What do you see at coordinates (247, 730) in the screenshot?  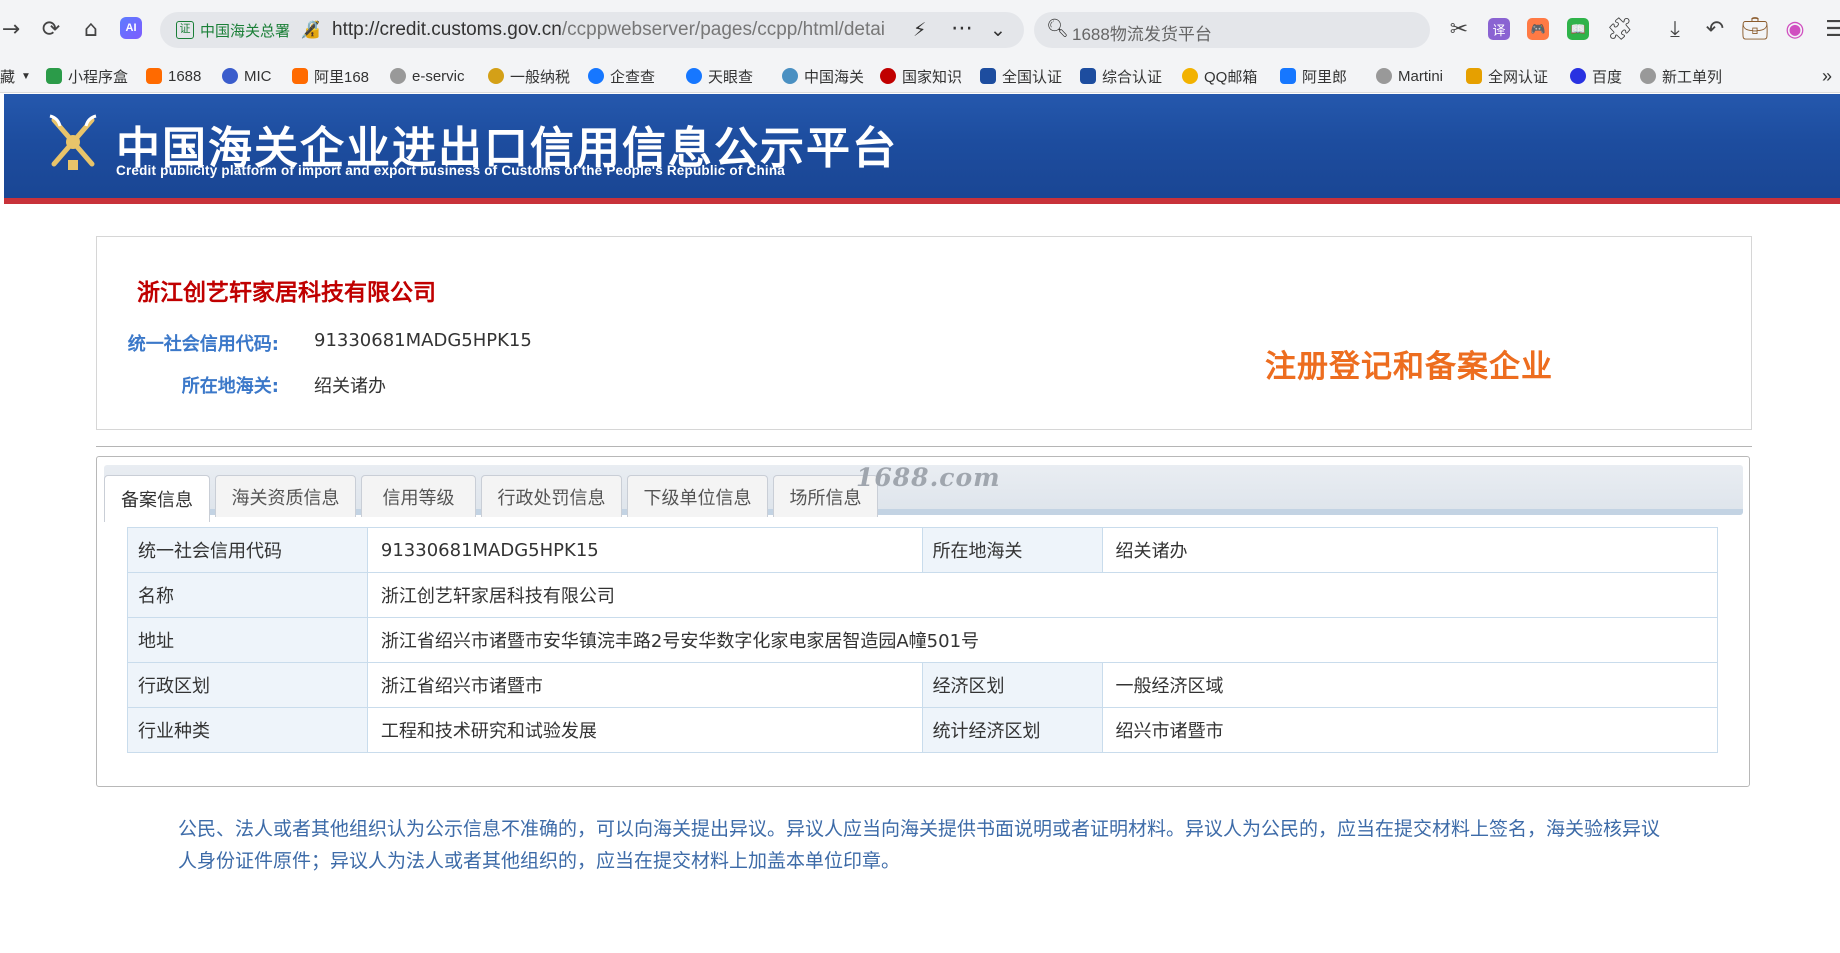 I see `table-cell-label: 行业种类` at bounding box center [247, 730].